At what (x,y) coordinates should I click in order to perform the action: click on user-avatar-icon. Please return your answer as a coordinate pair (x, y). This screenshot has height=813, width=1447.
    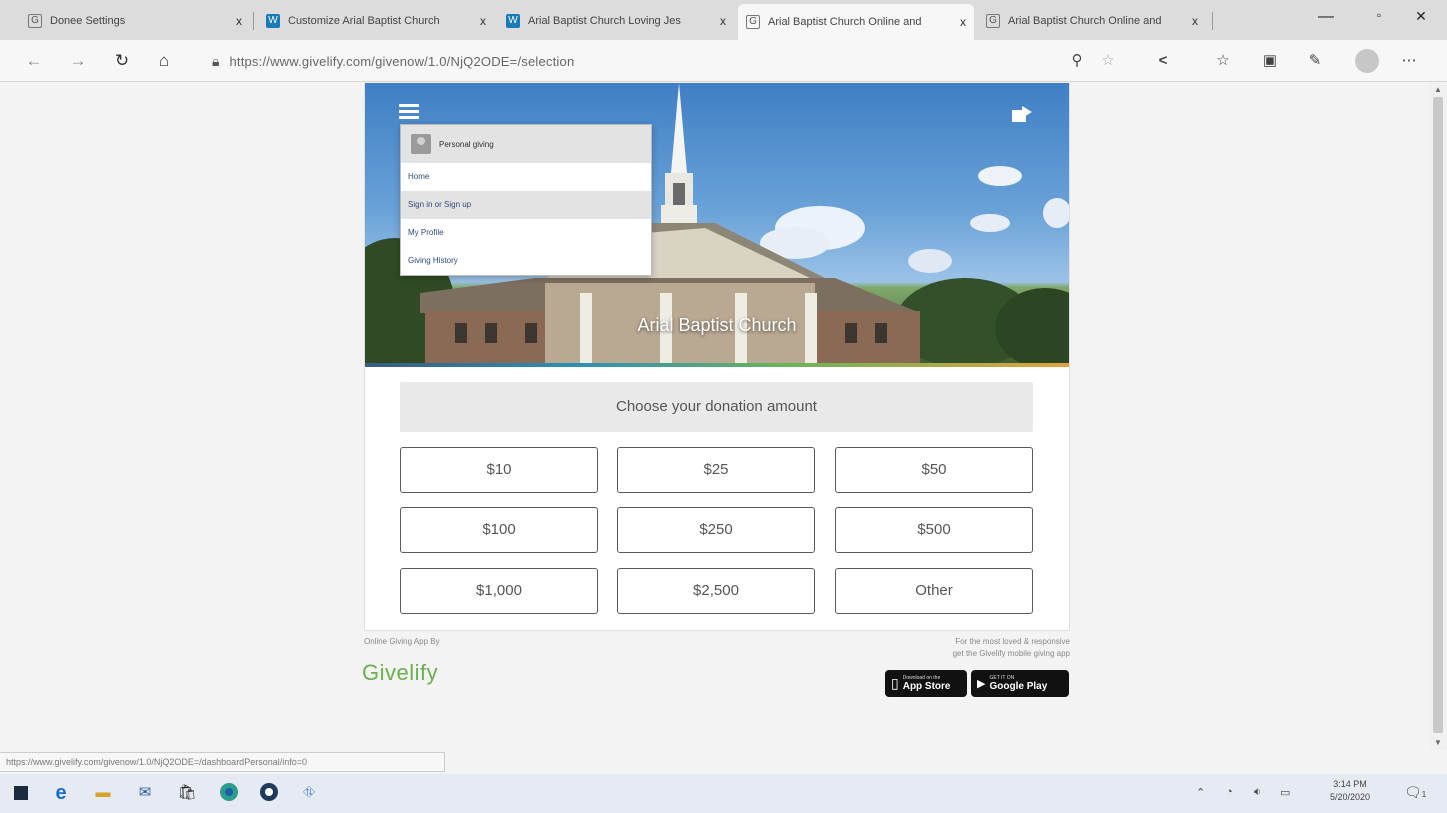
    Looking at the image, I should click on (421, 144).